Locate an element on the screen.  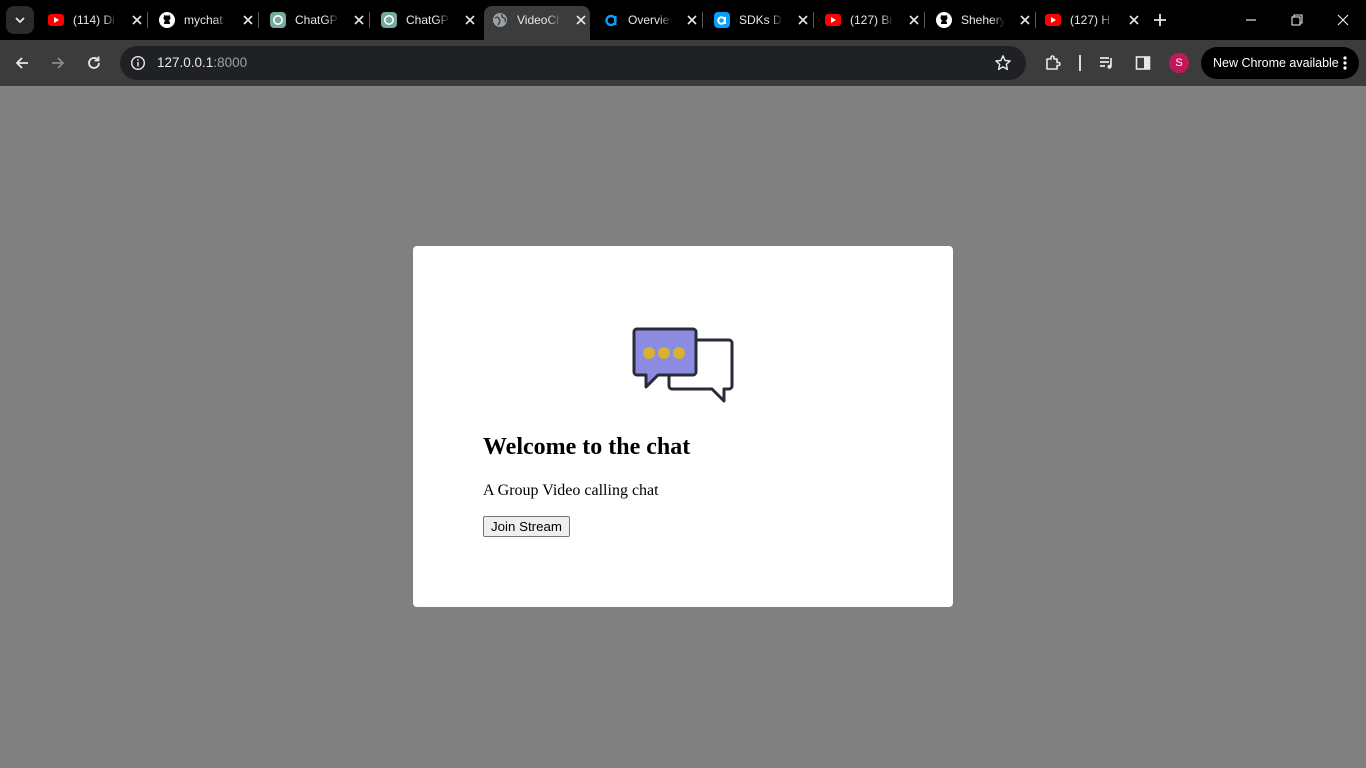
tab-videochat-active: VideoChat is located at coordinates (540, 20).